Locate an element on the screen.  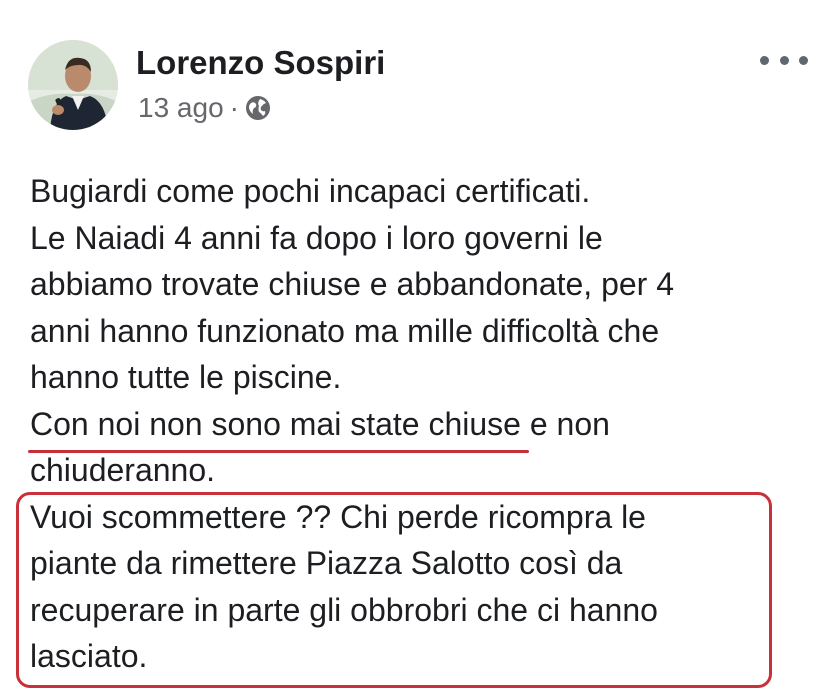
avatar is located at coordinates (73, 85).